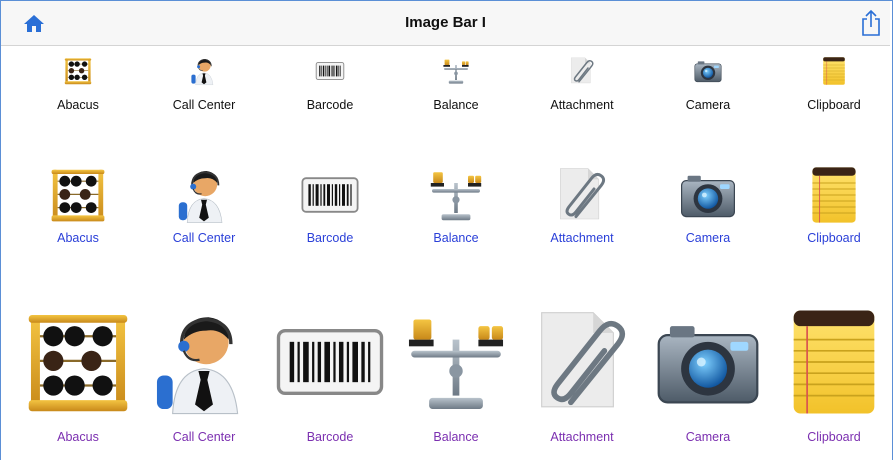  I want to click on nav-bar: Image Bar I, so click(445, 23).